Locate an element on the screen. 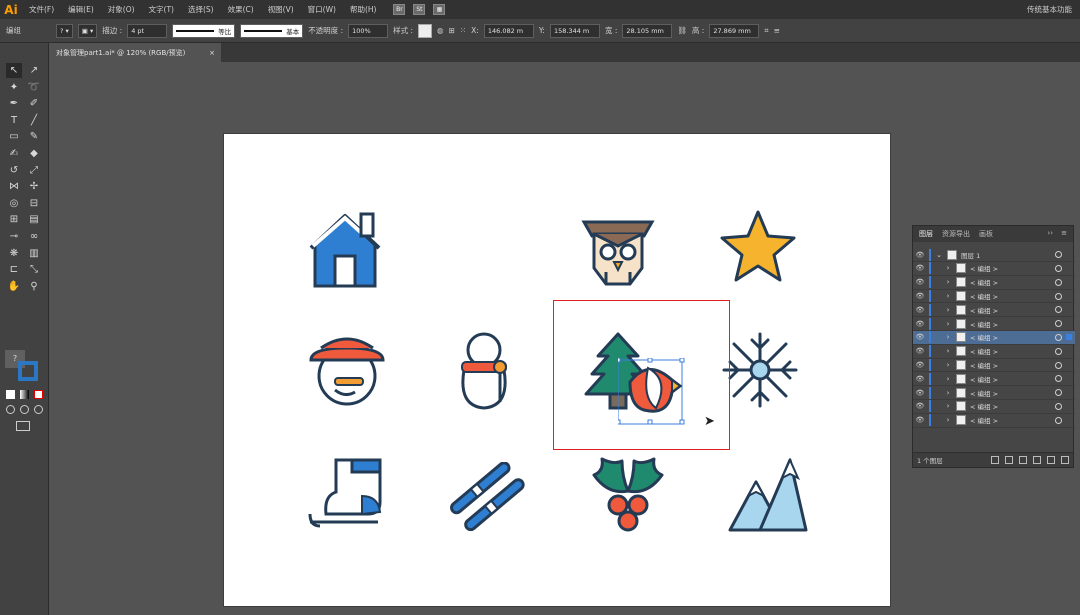  stroke-label: 描边 : is located at coordinates (112, 30).